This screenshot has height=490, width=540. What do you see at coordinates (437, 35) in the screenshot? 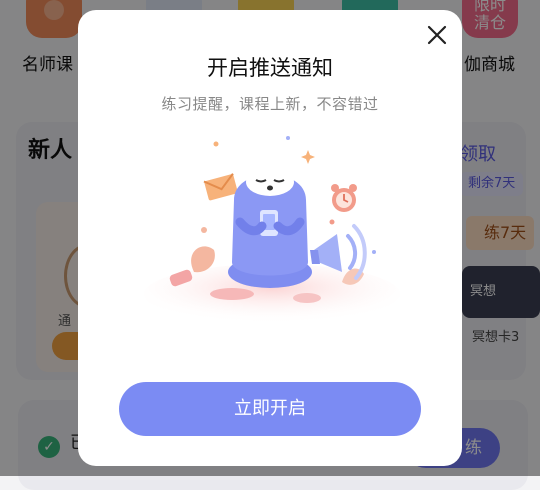
I see `close-icon` at bounding box center [437, 35].